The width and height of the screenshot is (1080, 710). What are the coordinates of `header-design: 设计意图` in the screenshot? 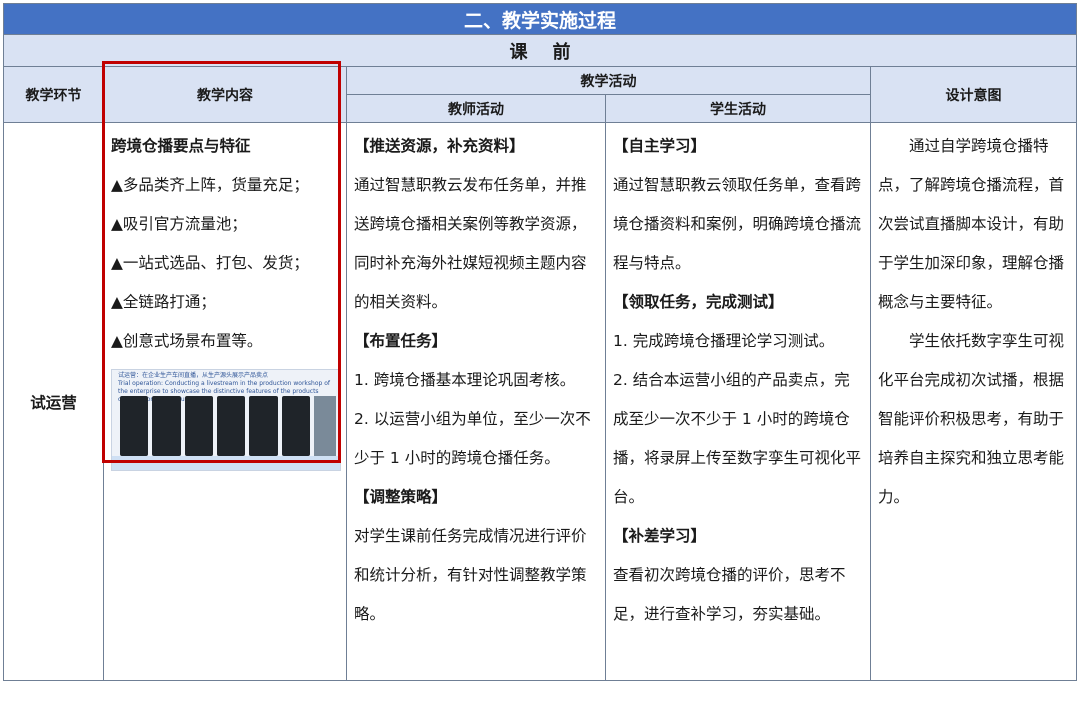 It's located at (973, 94).